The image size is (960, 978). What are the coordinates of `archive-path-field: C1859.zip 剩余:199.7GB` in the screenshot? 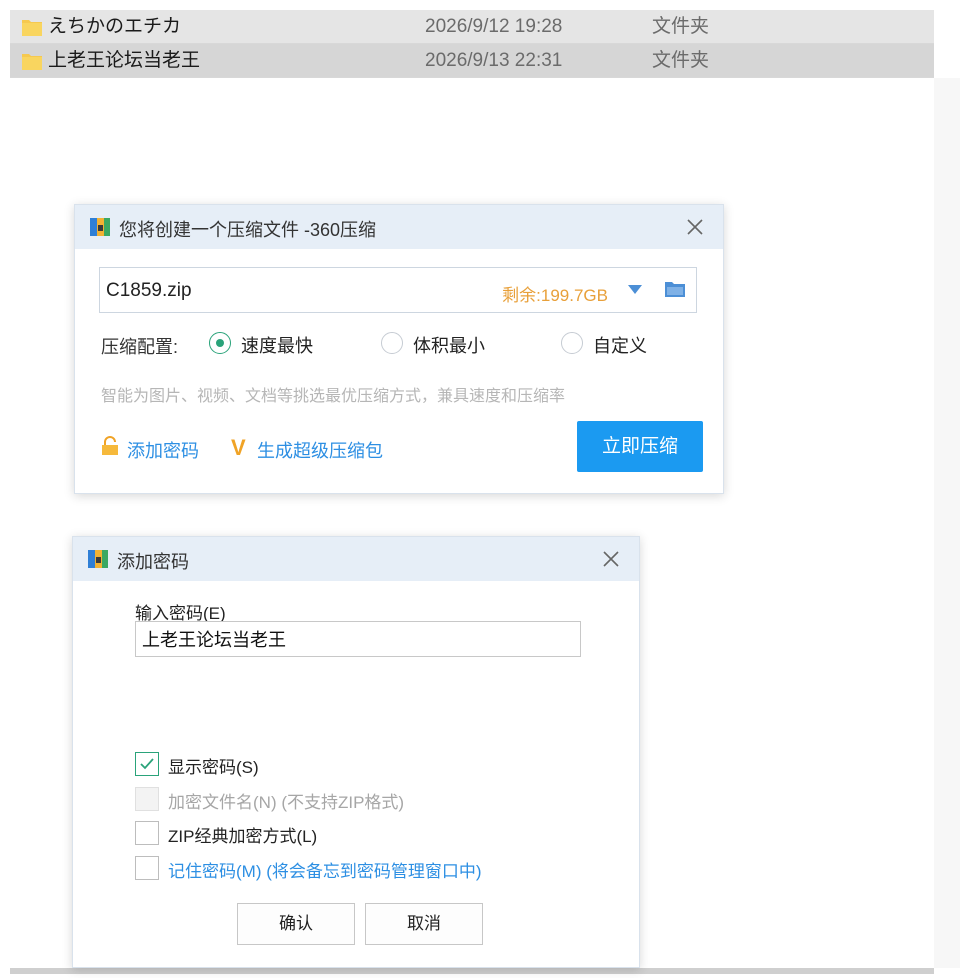 It's located at (398, 290).